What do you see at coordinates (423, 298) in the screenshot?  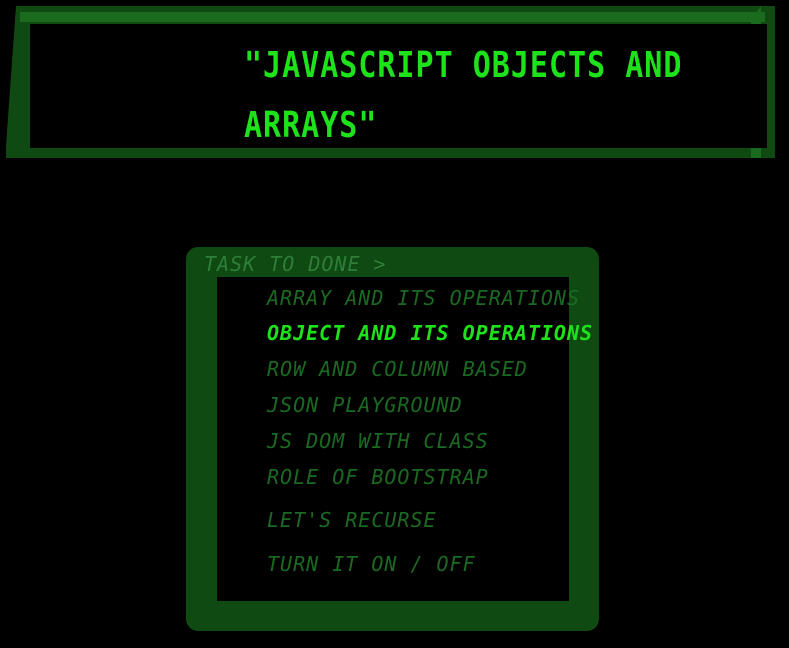 I see `task-item-array-operations: ARRAY AND ITS OPERATIONS` at bounding box center [423, 298].